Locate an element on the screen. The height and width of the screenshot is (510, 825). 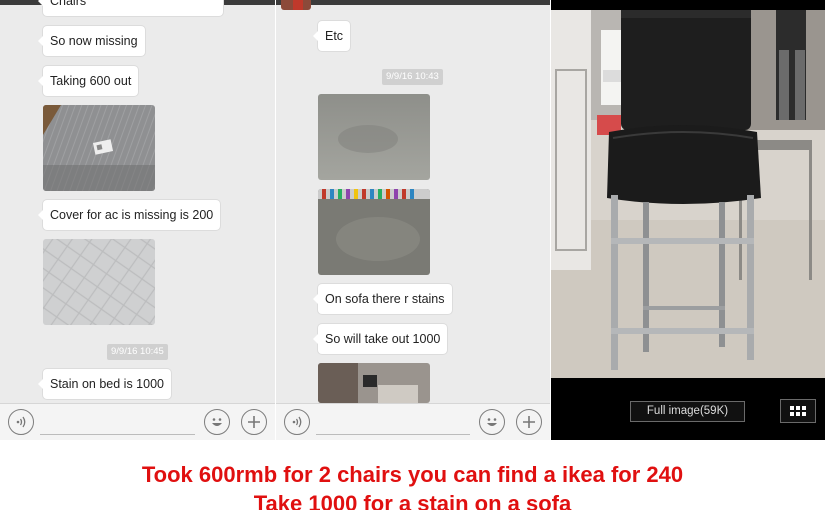
photo-message-sofa is located at coordinates (374, 232).